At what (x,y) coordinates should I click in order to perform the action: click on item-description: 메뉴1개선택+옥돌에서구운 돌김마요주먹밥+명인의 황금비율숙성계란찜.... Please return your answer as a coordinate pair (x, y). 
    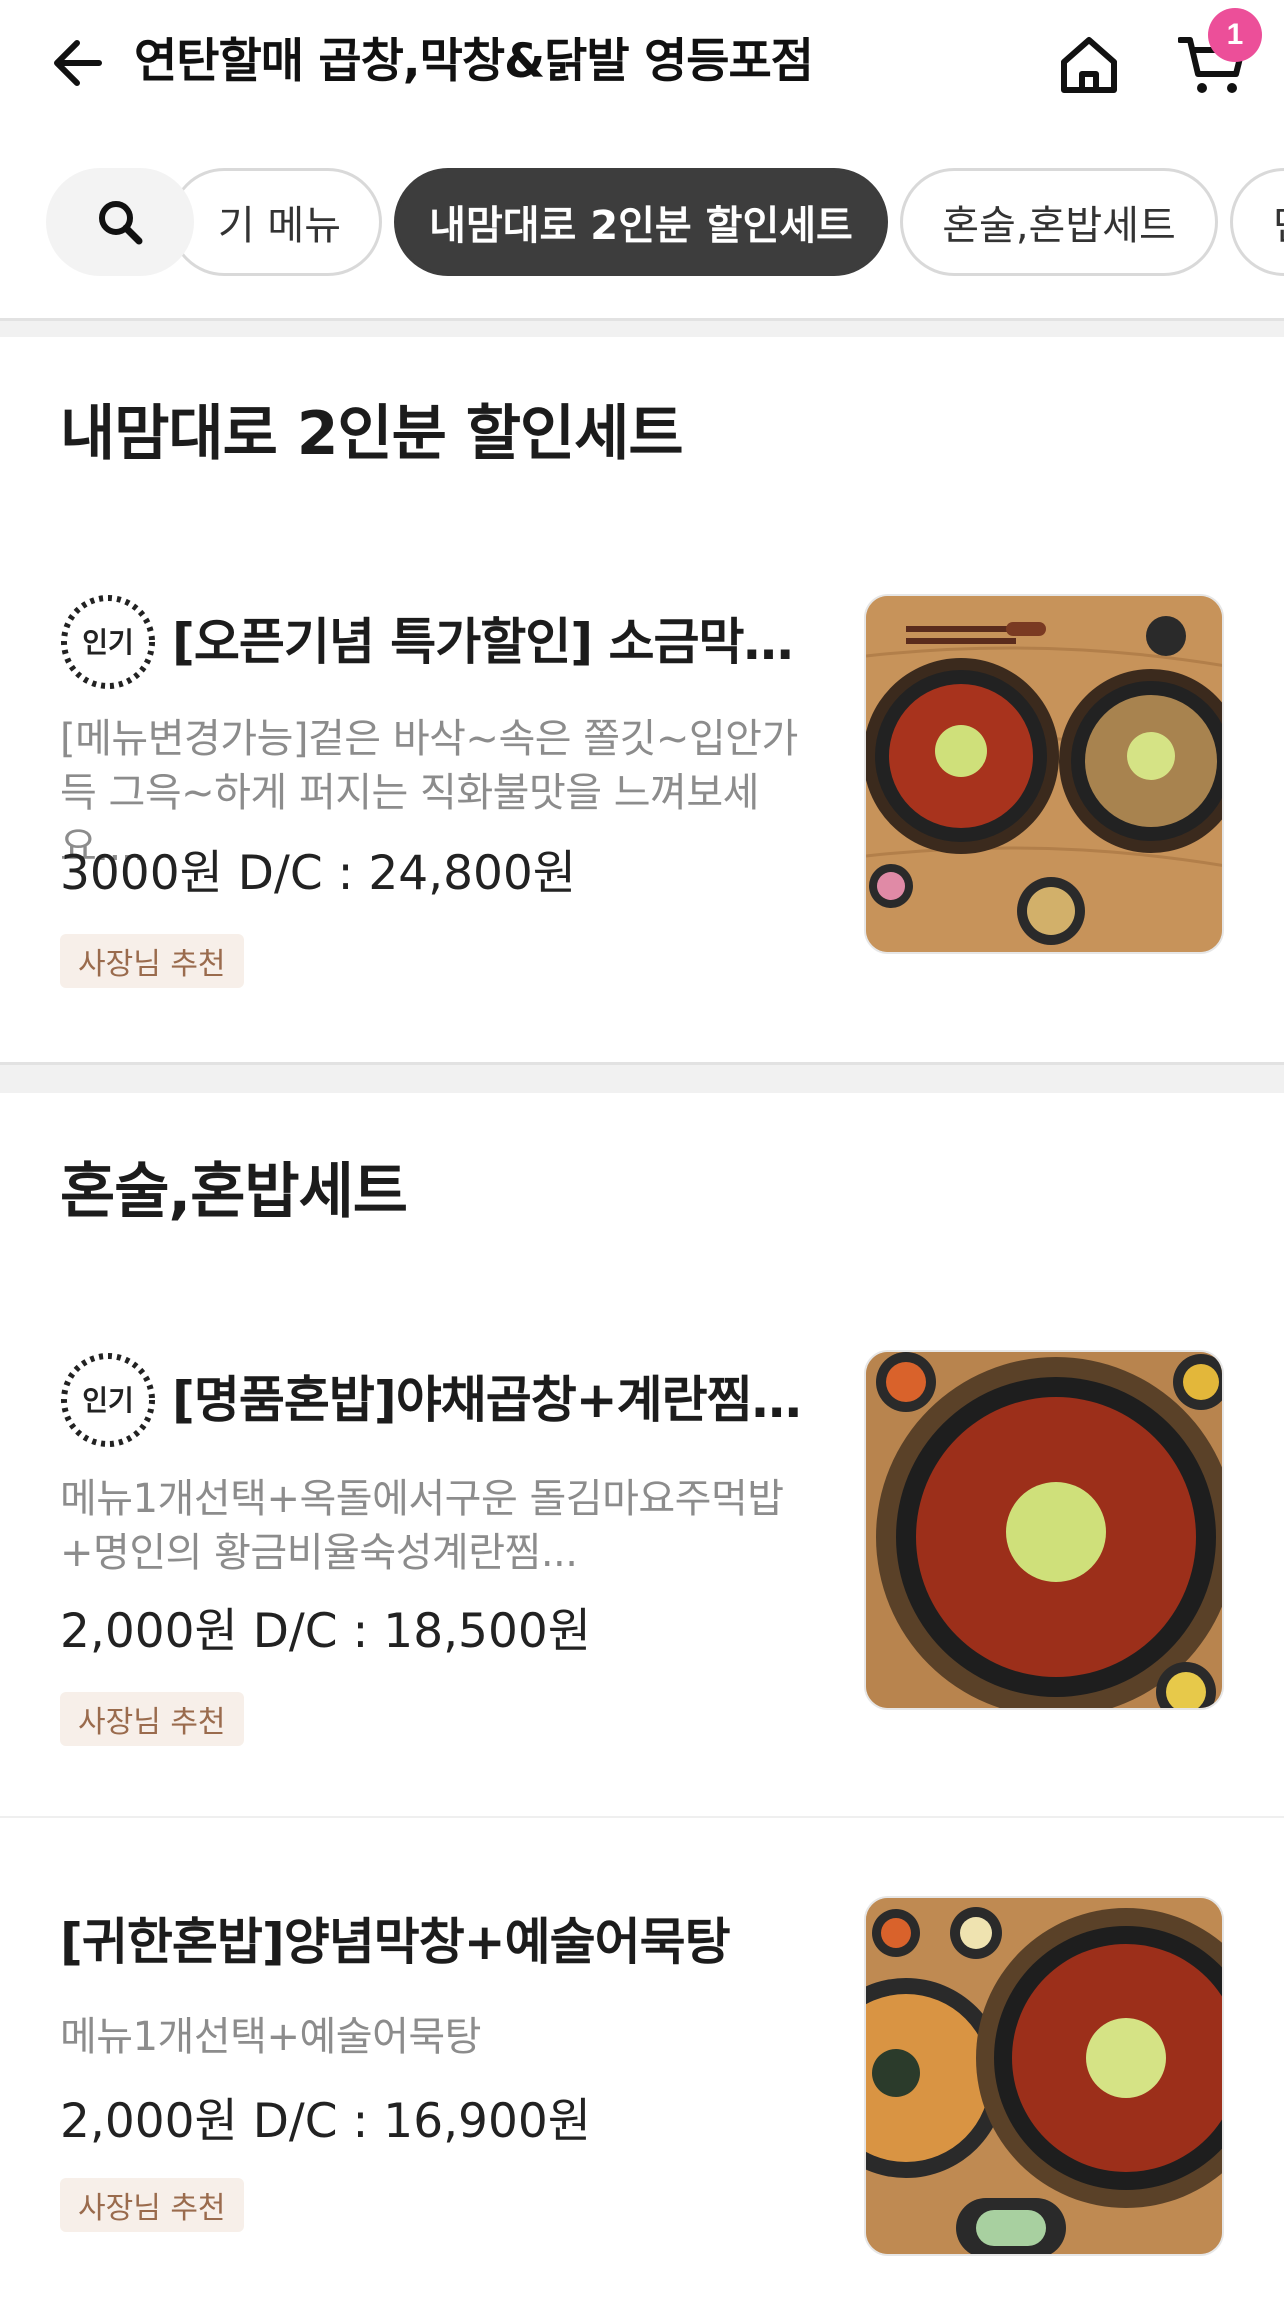
    Looking at the image, I should click on (422, 1526).